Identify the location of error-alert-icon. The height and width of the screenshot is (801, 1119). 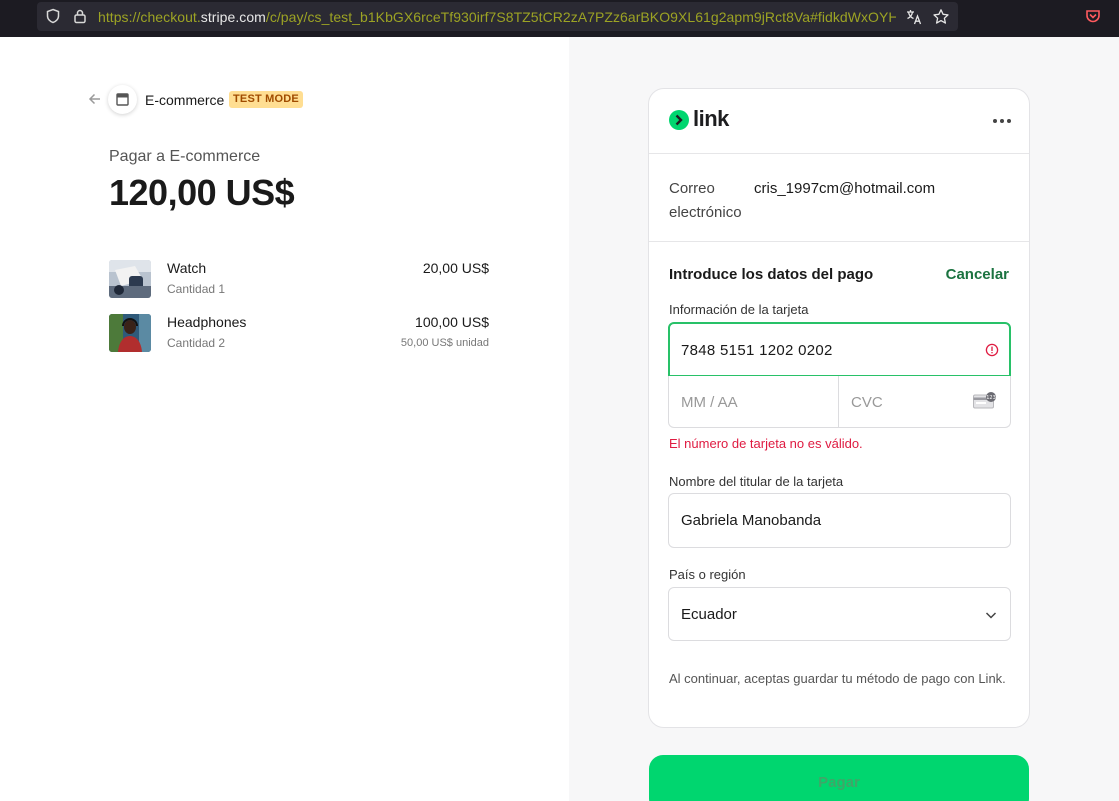
(992, 350).